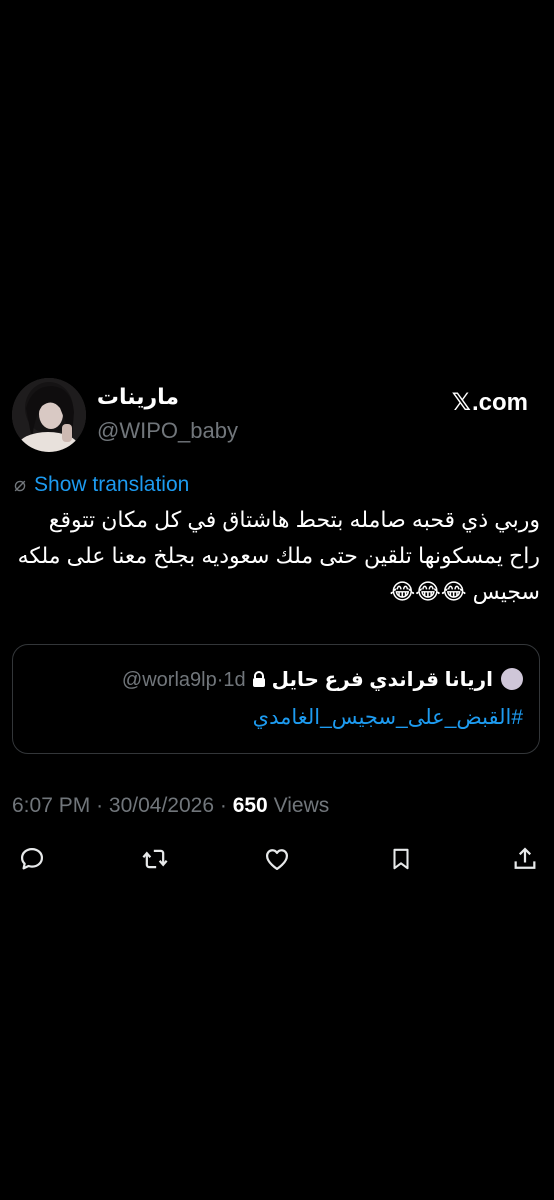 The width and height of the screenshot is (554, 1200). What do you see at coordinates (382, 680) in the screenshot?
I see `quoted-display-name: اريانا قراندي فرع حايل` at bounding box center [382, 680].